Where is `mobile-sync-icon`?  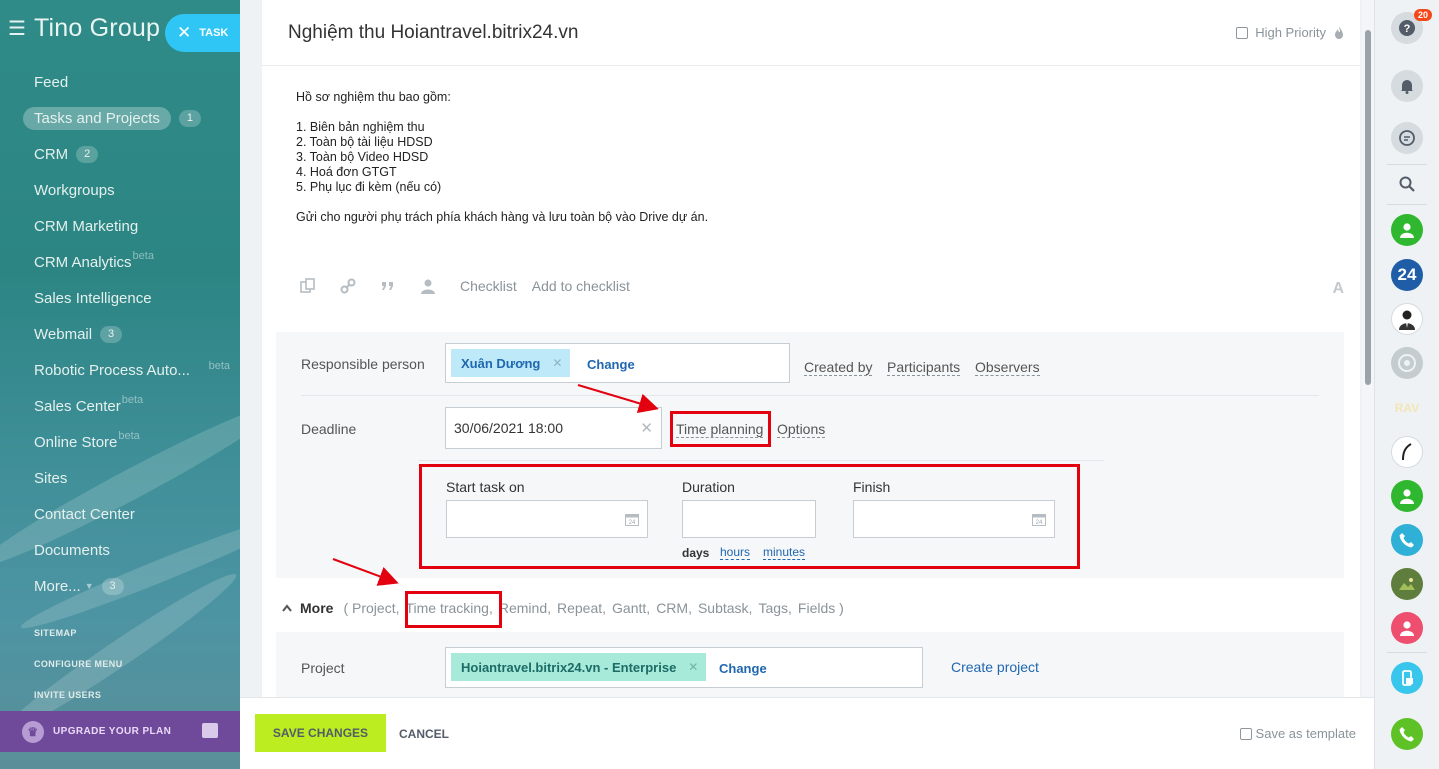
mobile-sync-icon is located at coordinates (1407, 678).